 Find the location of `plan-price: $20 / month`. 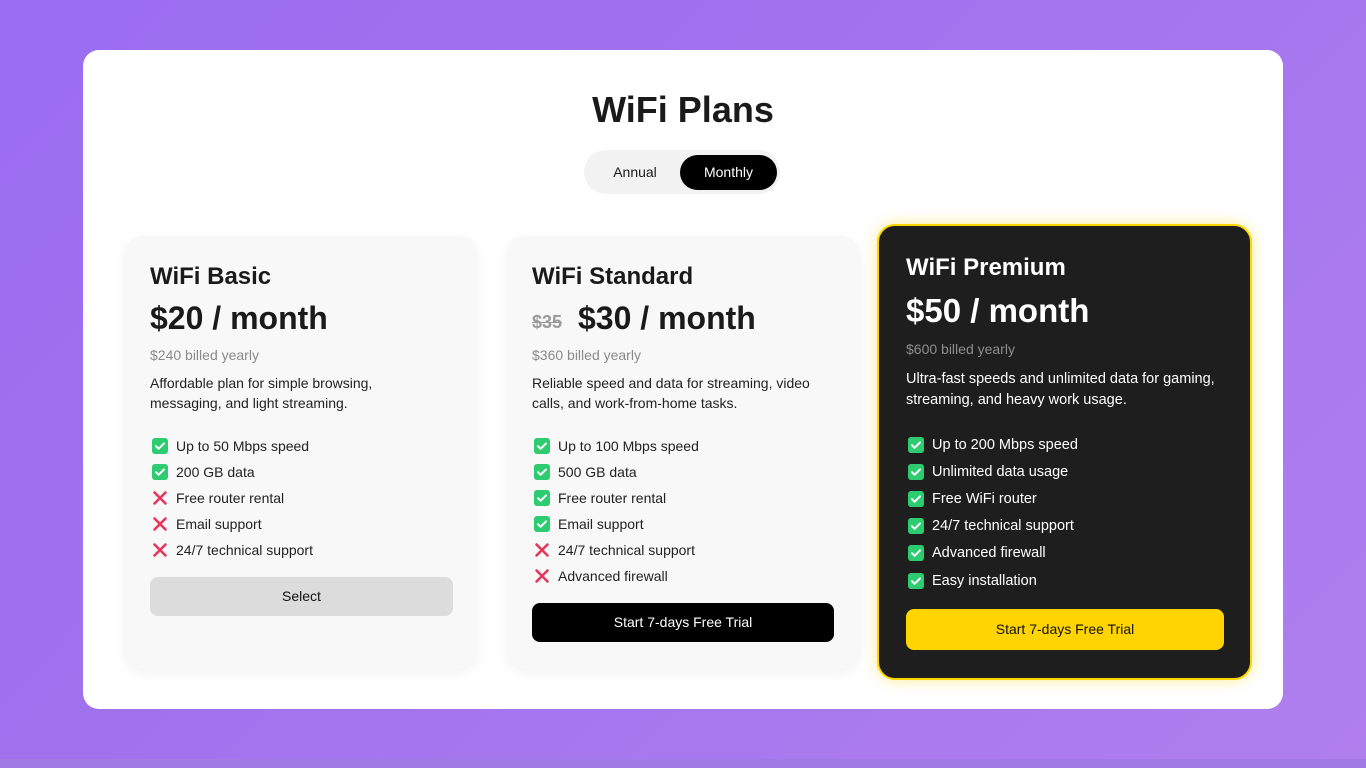

plan-price: $20 / month is located at coordinates (239, 318).